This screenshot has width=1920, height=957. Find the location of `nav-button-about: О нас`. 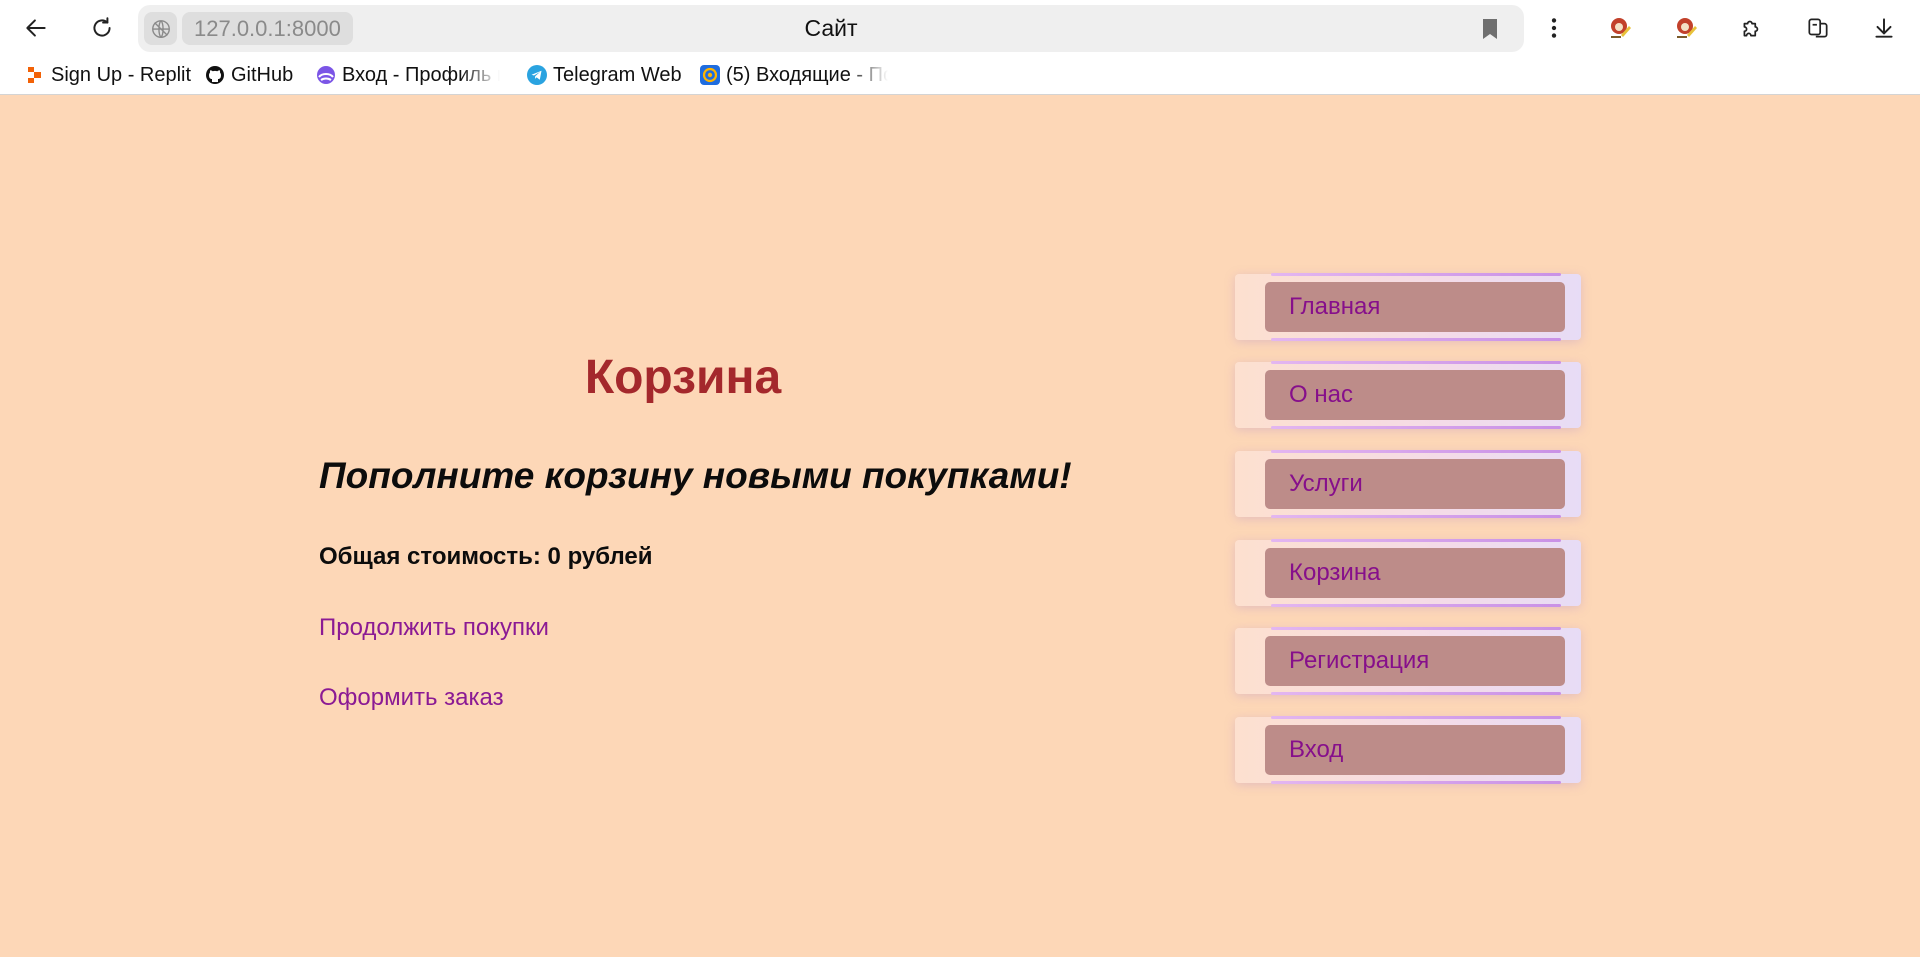

nav-button-about: О нас is located at coordinates (1415, 395).